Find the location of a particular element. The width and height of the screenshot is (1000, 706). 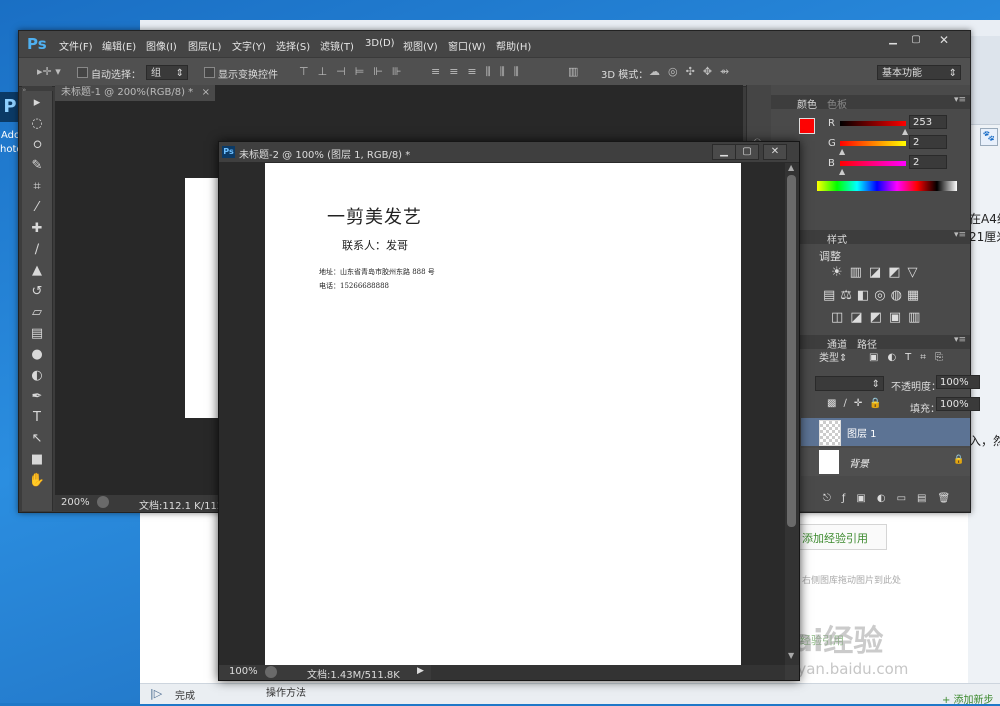

adjustment-icons-row-2: ▤⚖◧◎◍▦ is located at coordinates (873, 295).